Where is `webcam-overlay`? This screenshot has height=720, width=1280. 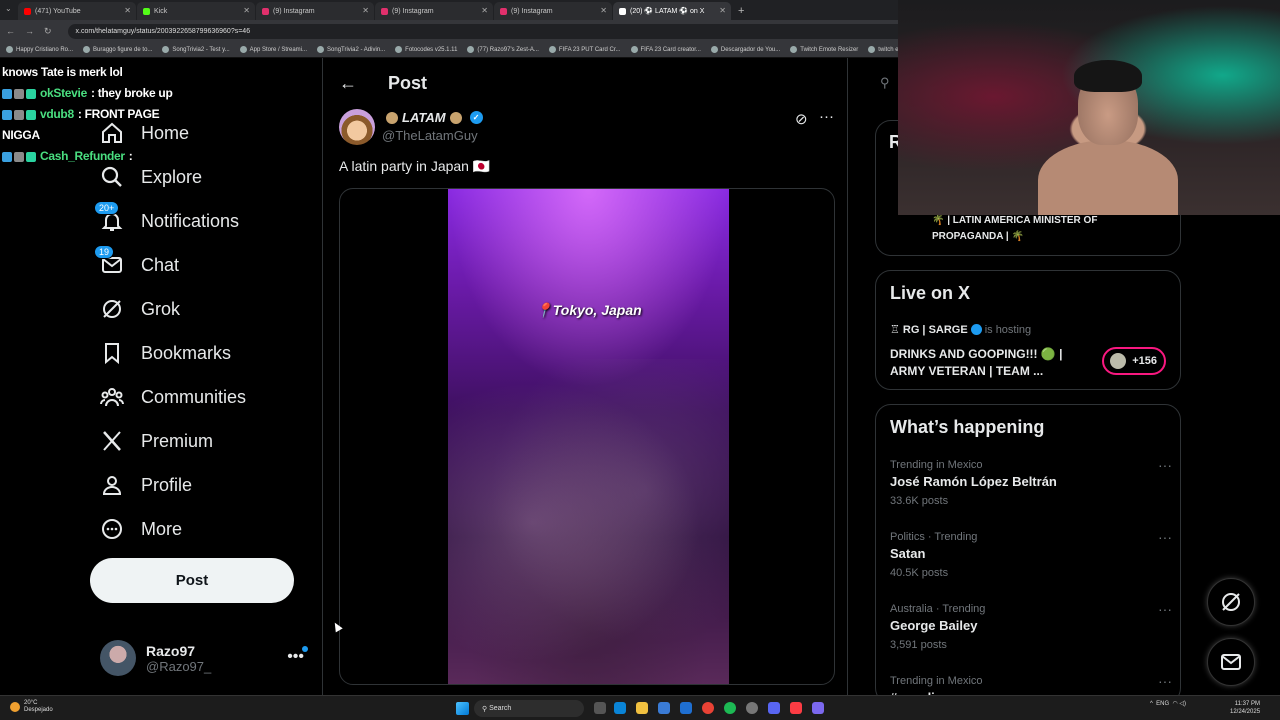 webcam-overlay is located at coordinates (1089, 107).